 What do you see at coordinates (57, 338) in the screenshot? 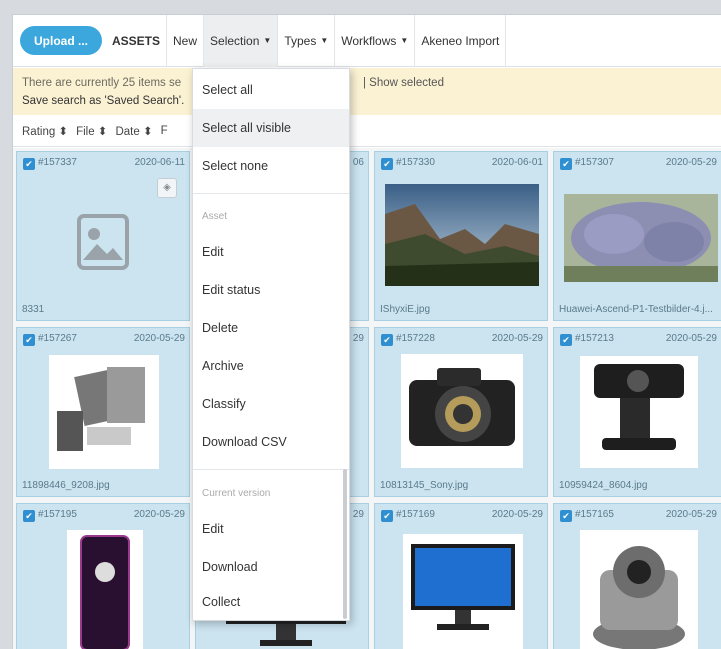
I see `asset-id: #157267` at bounding box center [57, 338].